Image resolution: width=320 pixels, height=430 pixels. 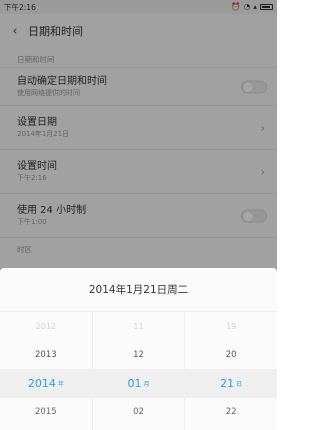 What do you see at coordinates (41, 383) in the screenshot?
I see `year-selected-value: 2014` at bounding box center [41, 383].